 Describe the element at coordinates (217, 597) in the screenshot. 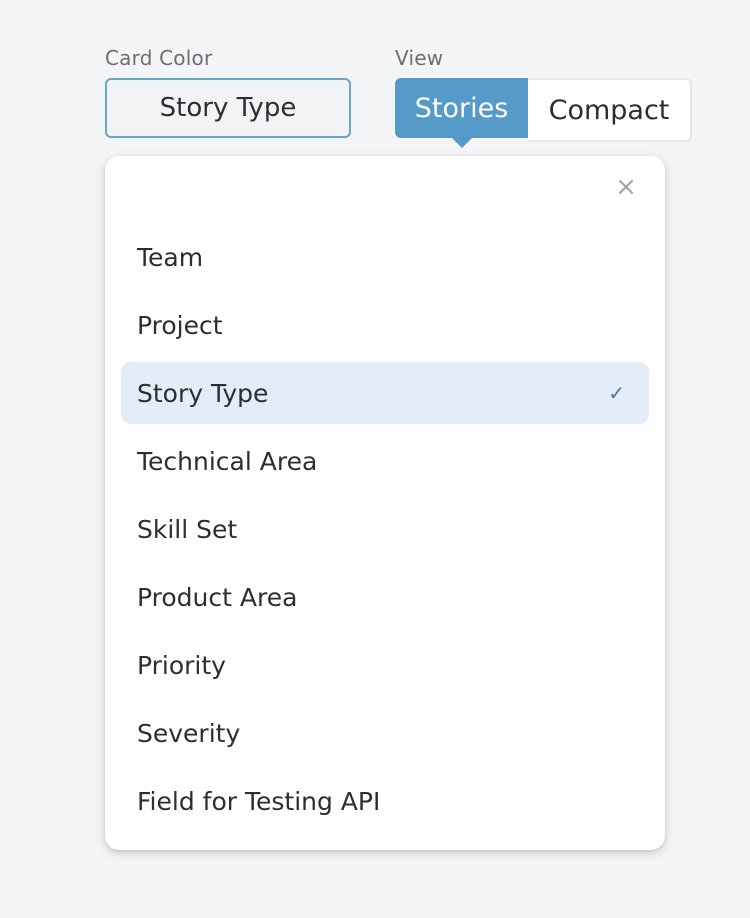

I see `option-label: Product Area` at that location.